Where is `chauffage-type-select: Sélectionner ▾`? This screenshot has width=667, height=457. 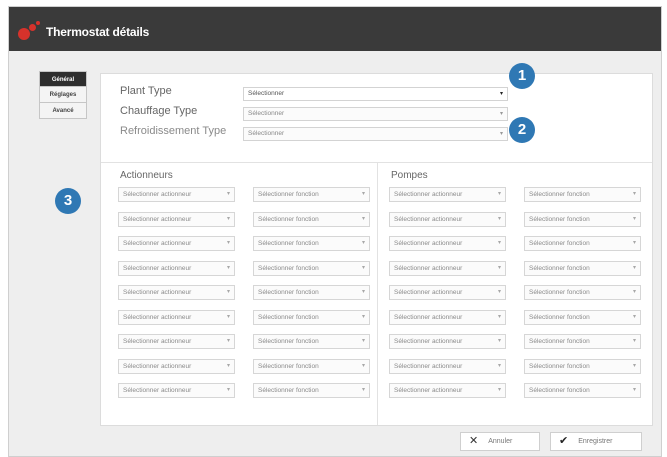 chauffage-type-select: Sélectionner ▾ is located at coordinates (375, 114).